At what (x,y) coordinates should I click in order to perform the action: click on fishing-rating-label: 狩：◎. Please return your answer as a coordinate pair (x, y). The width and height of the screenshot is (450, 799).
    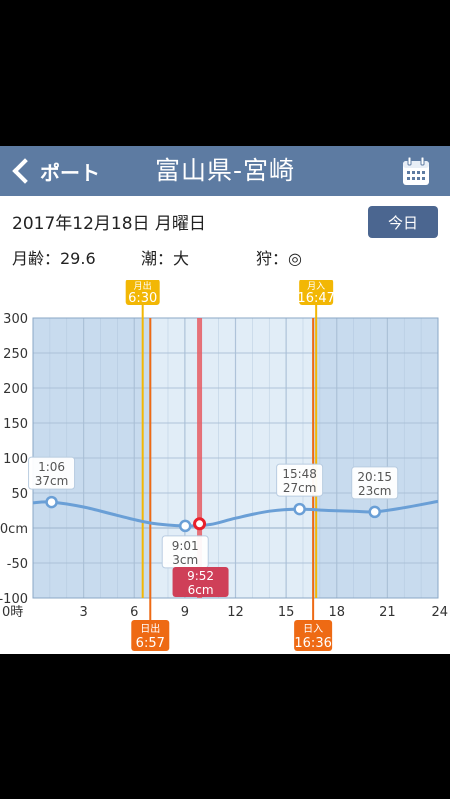
    Looking at the image, I should click on (279, 258).